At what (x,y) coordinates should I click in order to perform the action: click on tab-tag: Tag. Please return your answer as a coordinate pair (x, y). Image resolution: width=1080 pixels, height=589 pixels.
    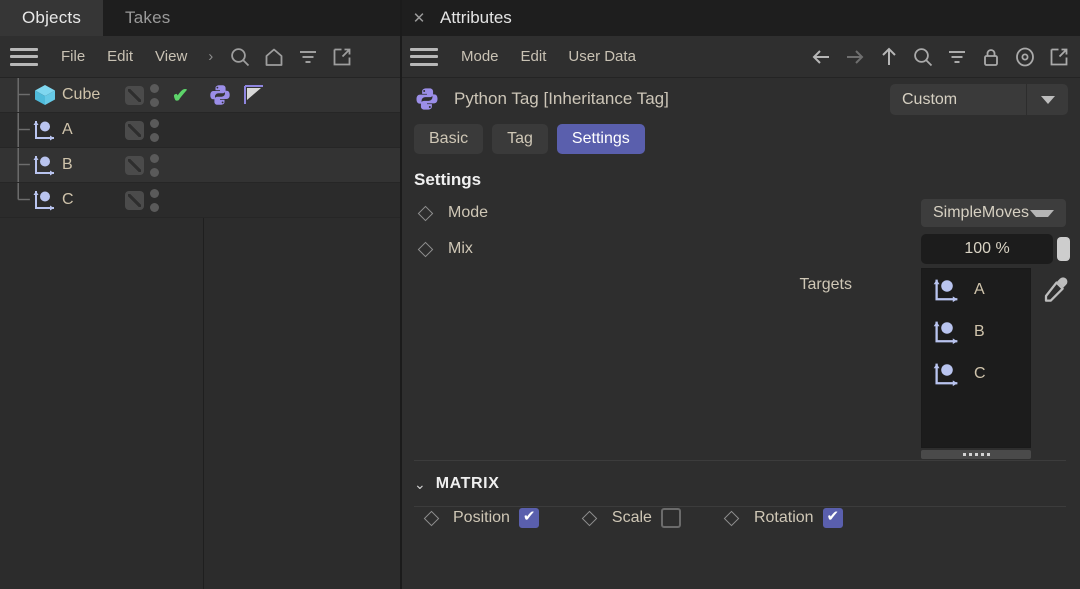
    Looking at the image, I should click on (520, 139).